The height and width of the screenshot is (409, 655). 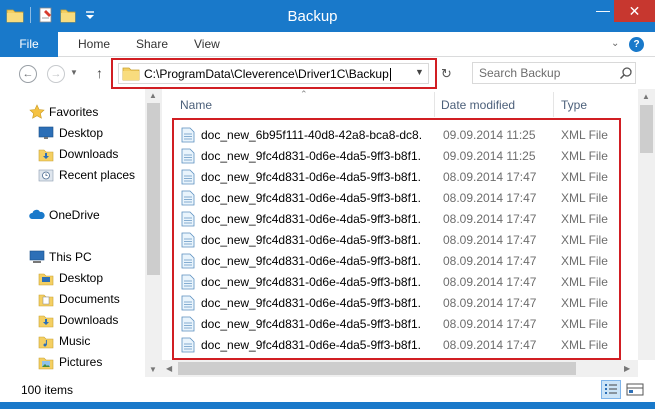 I want to click on nav-item-label: OneDrive, so click(x=74, y=215).